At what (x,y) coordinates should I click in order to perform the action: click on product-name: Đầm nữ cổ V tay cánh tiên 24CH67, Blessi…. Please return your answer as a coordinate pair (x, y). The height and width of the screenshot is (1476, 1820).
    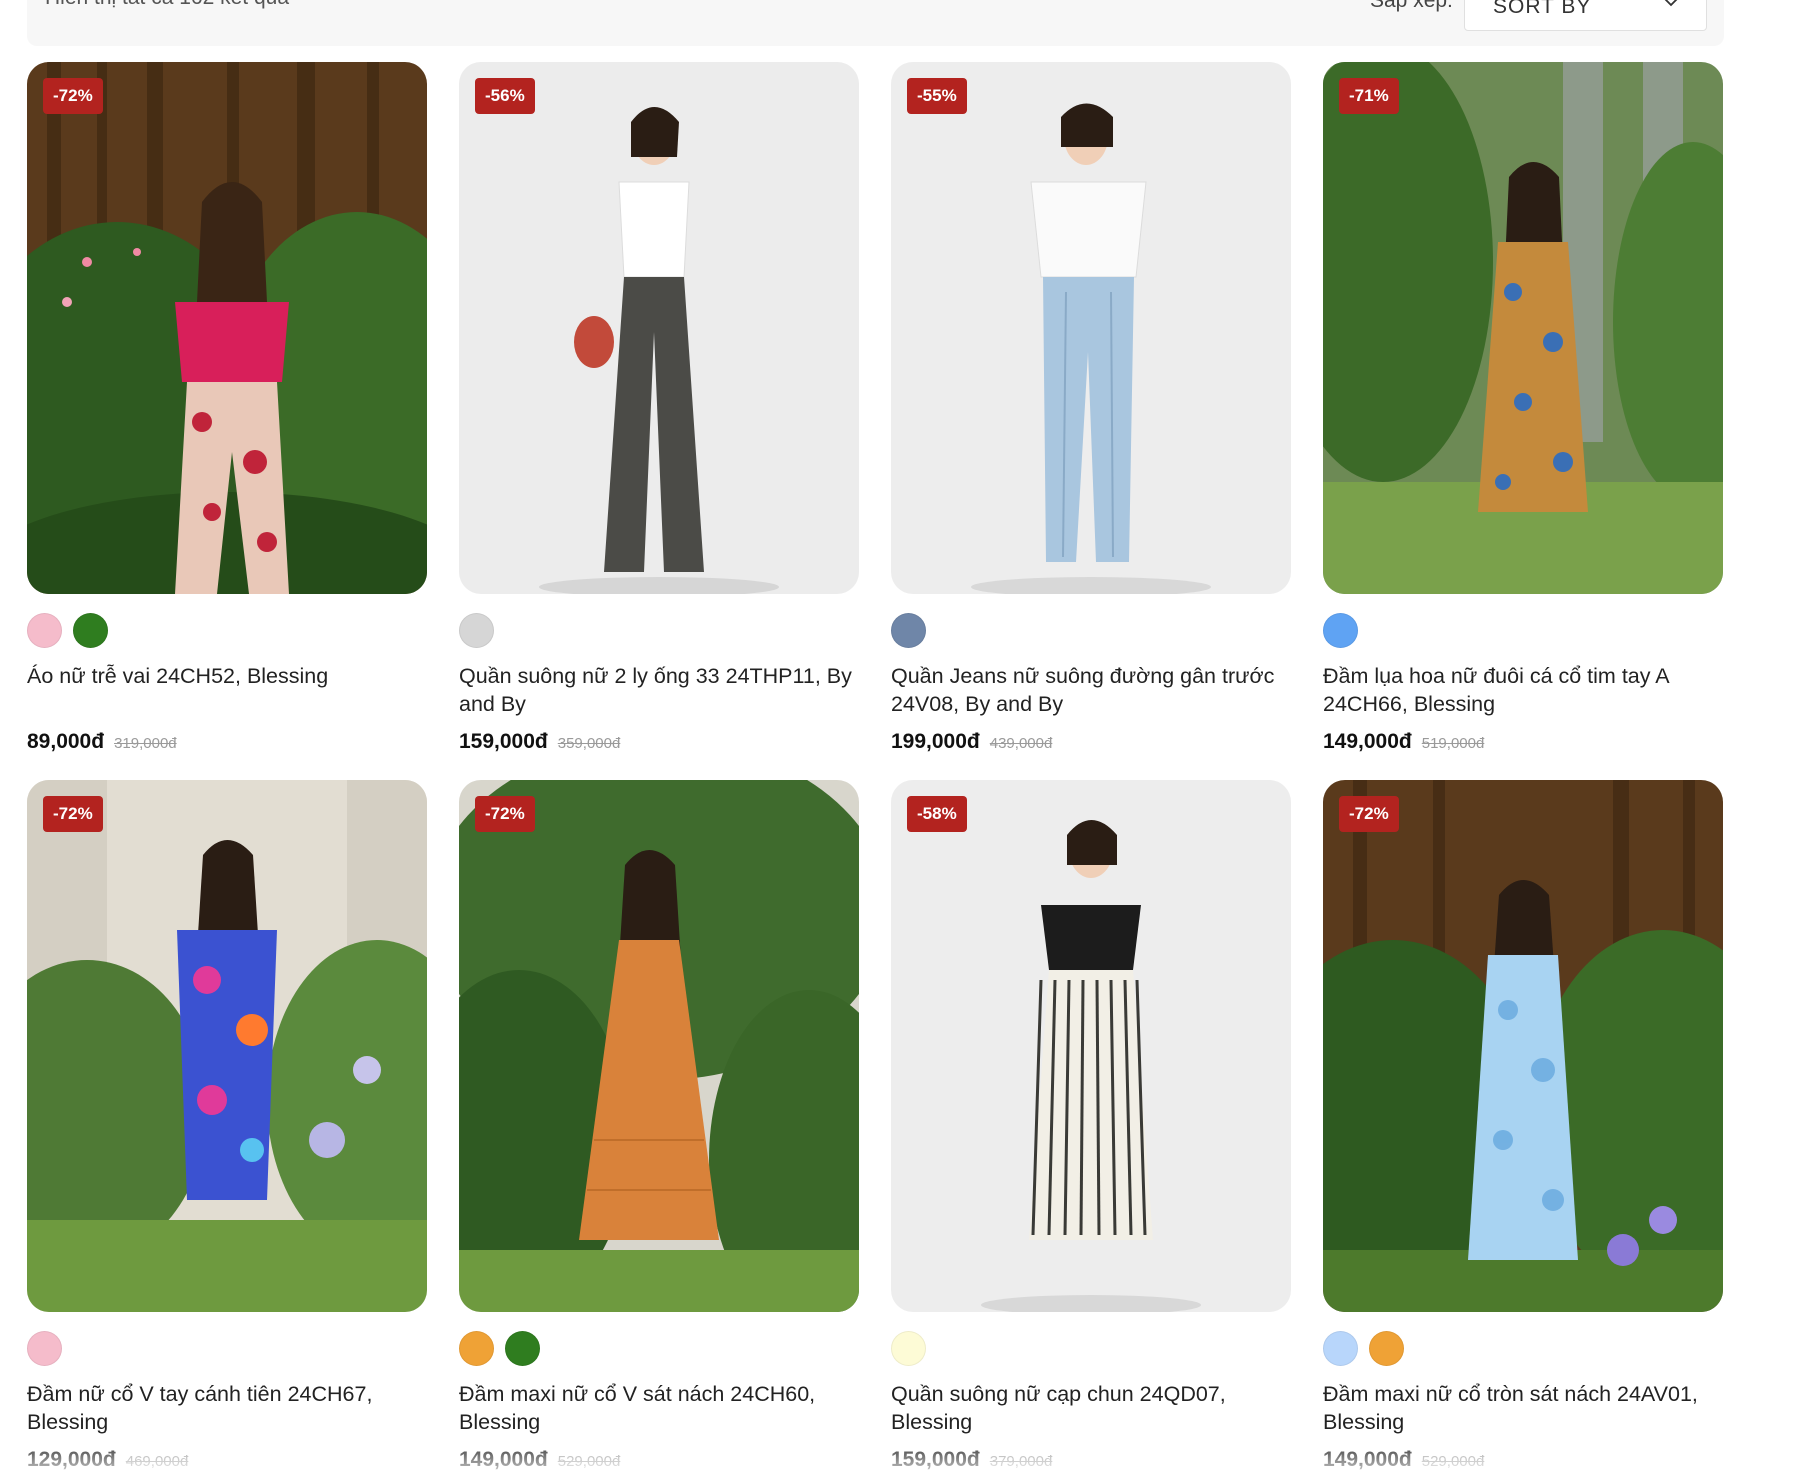
    Looking at the image, I should click on (227, 1408).